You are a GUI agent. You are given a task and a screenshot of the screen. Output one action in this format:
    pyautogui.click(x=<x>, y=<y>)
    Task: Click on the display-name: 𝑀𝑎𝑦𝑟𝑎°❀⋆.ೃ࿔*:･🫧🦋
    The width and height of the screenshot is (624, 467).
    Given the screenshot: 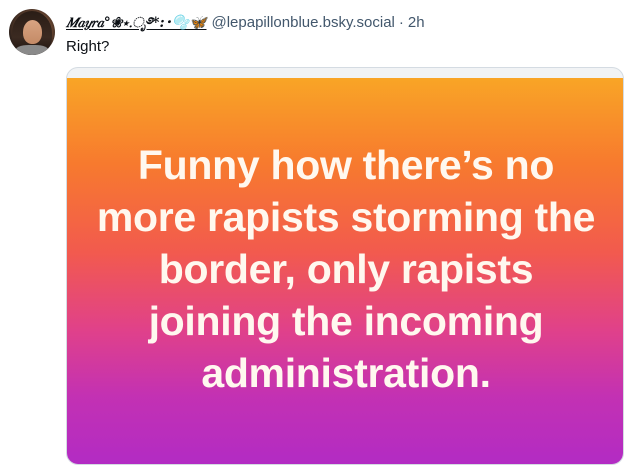 What is the action you would take?
    pyautogui.click(x=136, y=23)
    